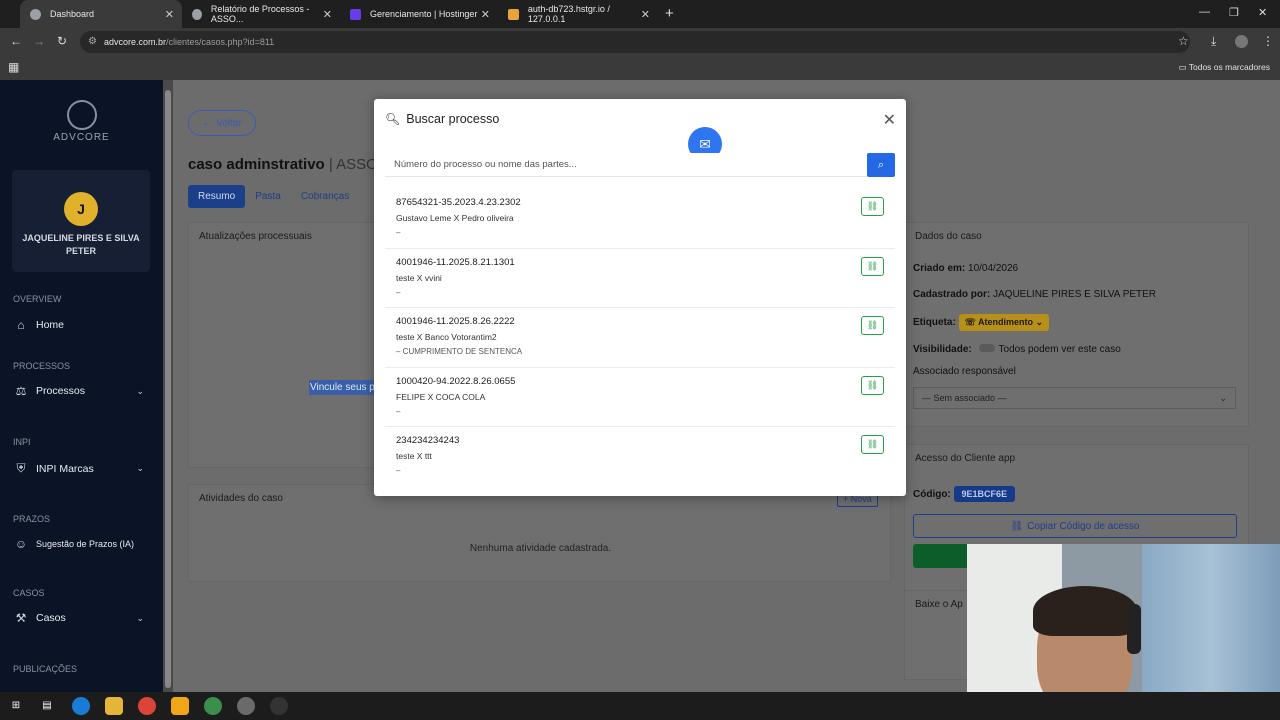 The height and width of the screenshot is (720, 1280). Describe the element at coordinates (948, 236) in the screenshot. I see `case-data-title: Dados do caso` at that location.